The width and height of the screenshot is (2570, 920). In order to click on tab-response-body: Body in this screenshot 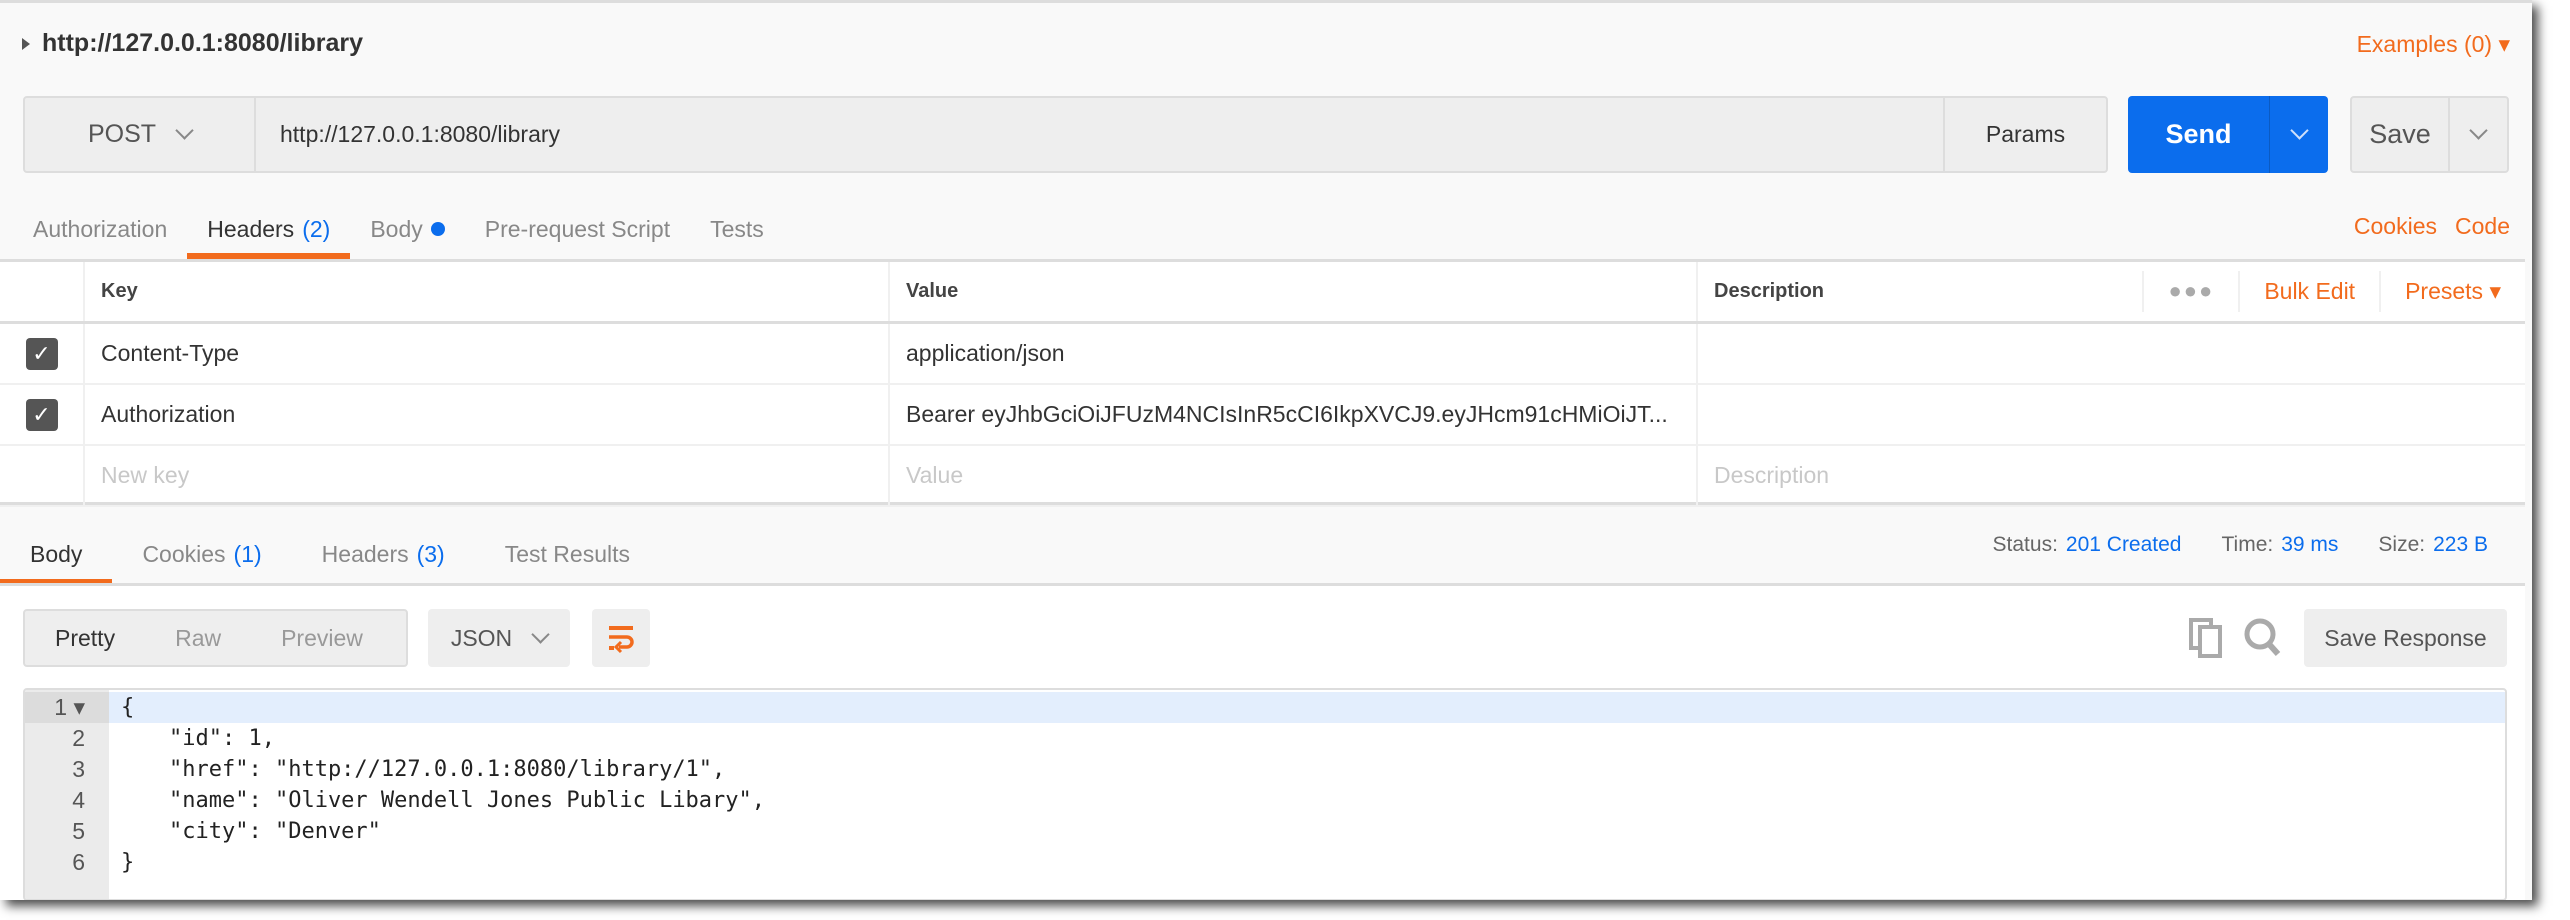, I will do `click(56, 554)`.